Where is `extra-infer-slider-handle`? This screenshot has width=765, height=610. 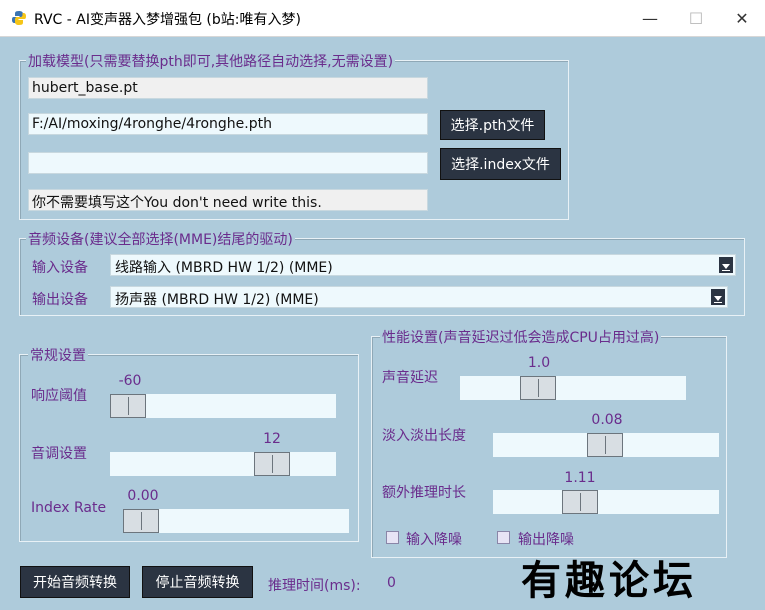
extra-infer-slider-handle is located at coordinates (580, 502).